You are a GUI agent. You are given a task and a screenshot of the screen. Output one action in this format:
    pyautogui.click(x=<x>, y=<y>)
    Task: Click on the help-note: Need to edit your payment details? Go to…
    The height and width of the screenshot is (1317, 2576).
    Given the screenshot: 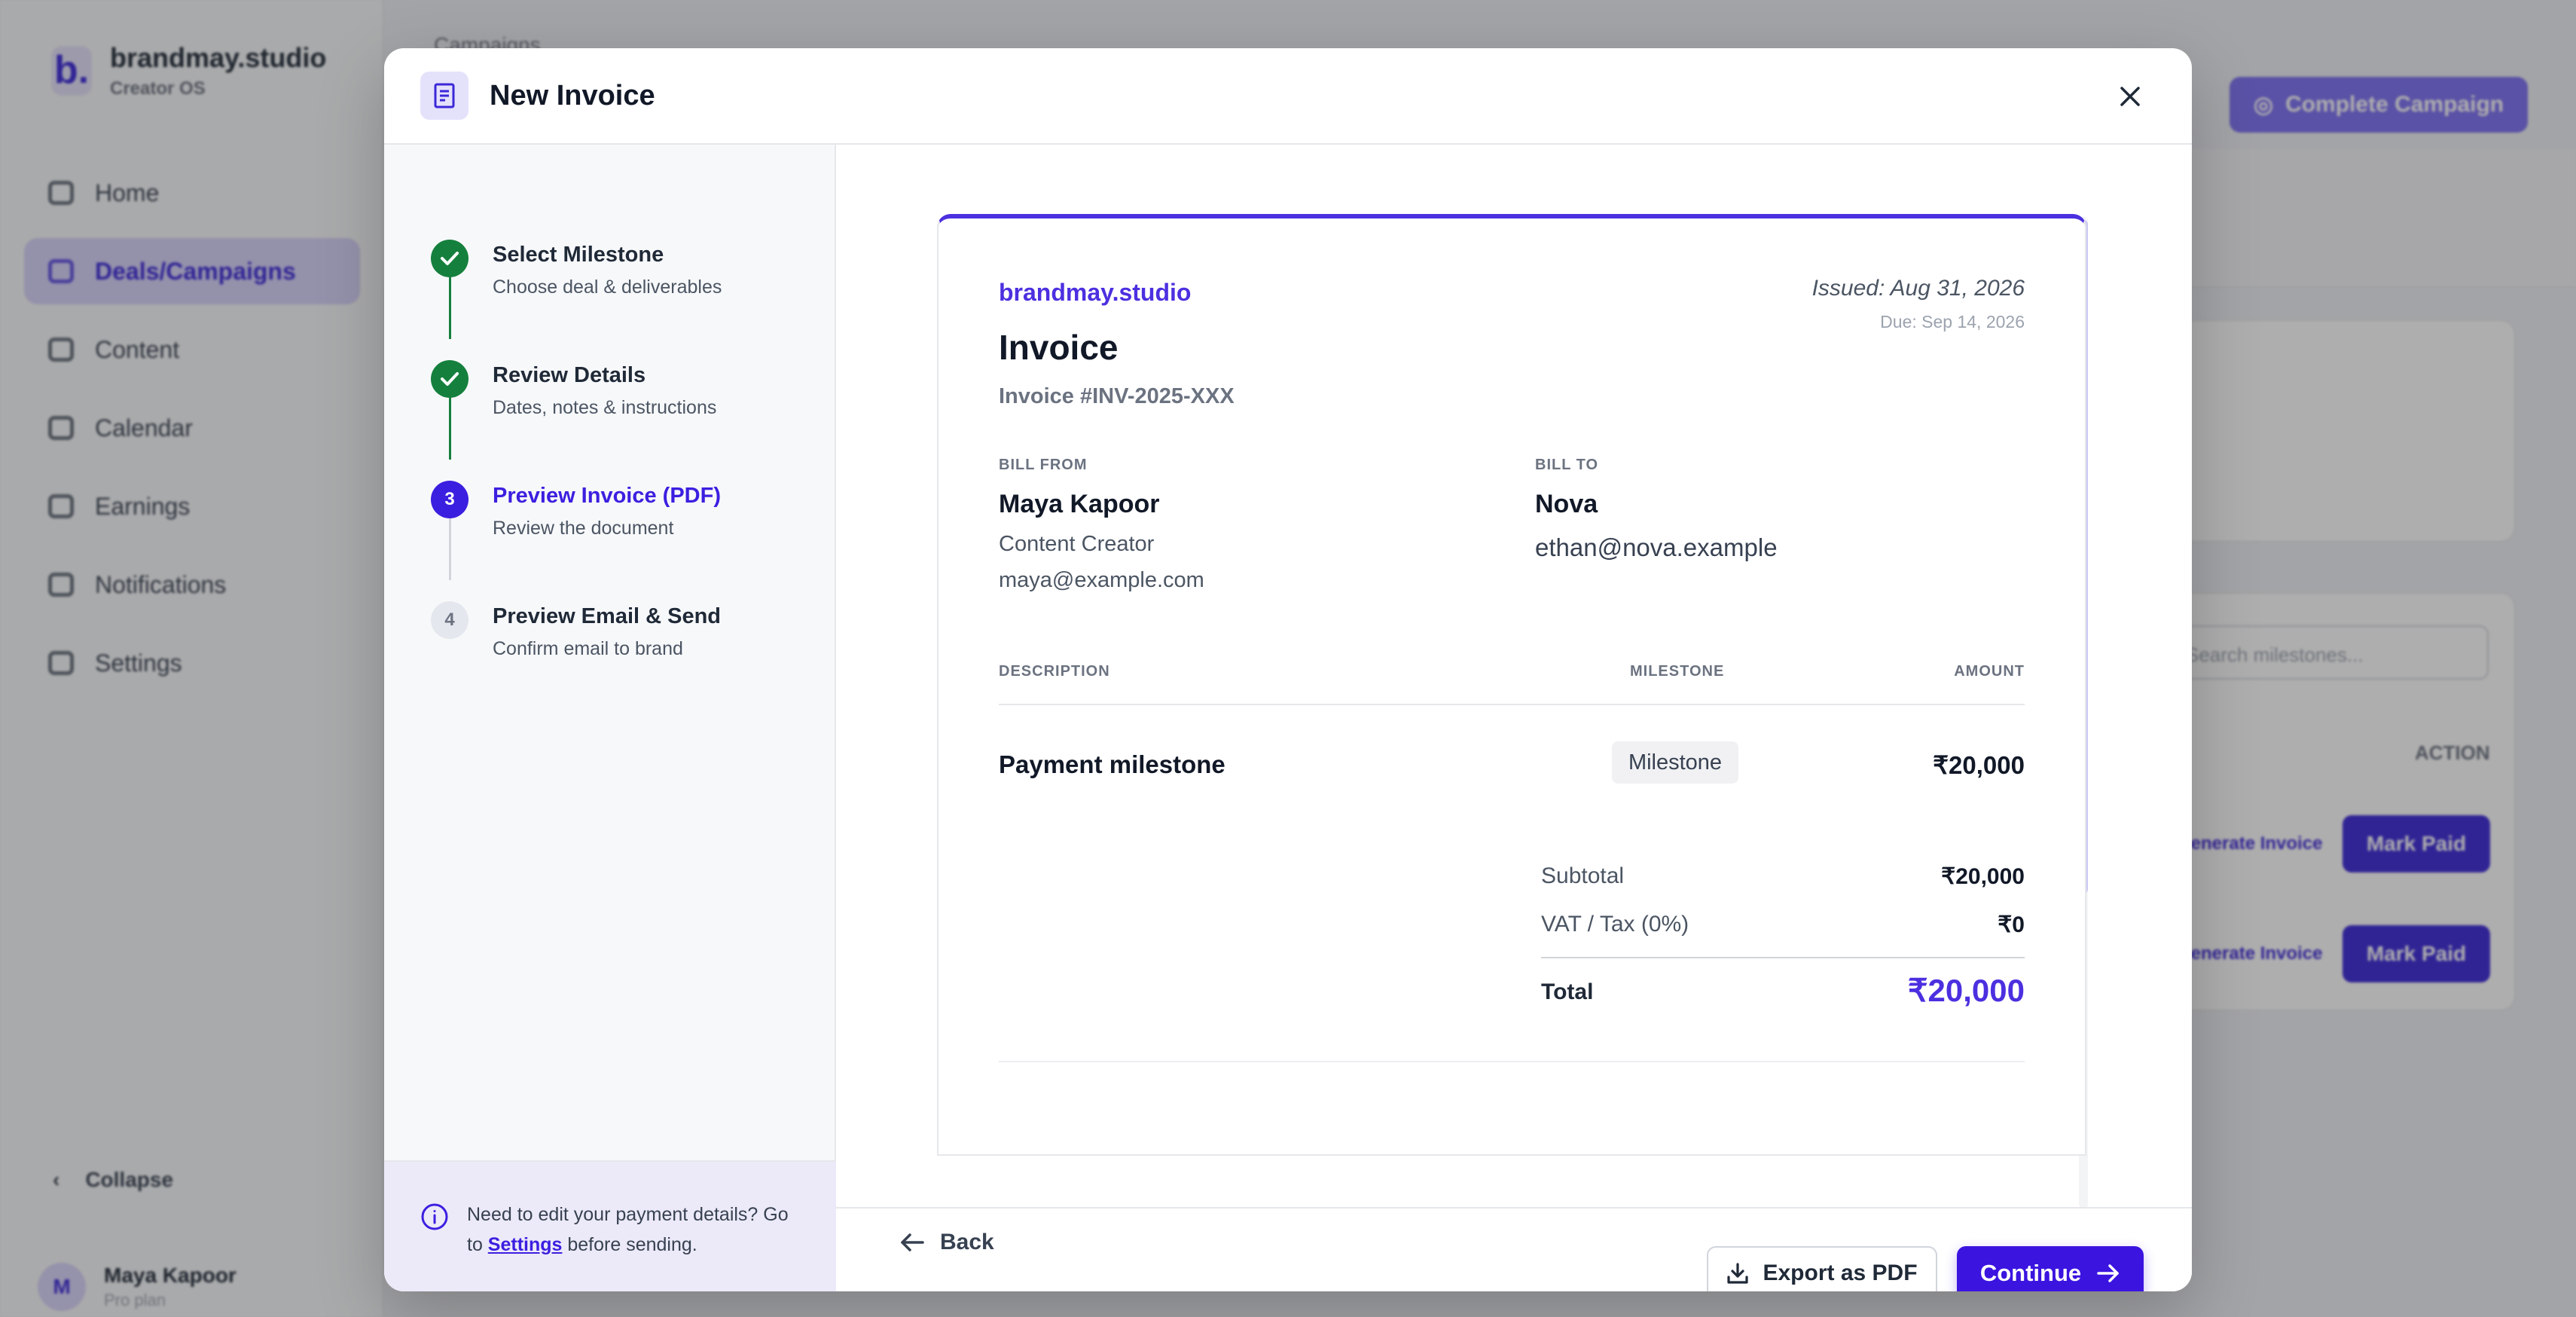 What is the action you would take?
    pyautogui.click(x=610, y=1226)
    